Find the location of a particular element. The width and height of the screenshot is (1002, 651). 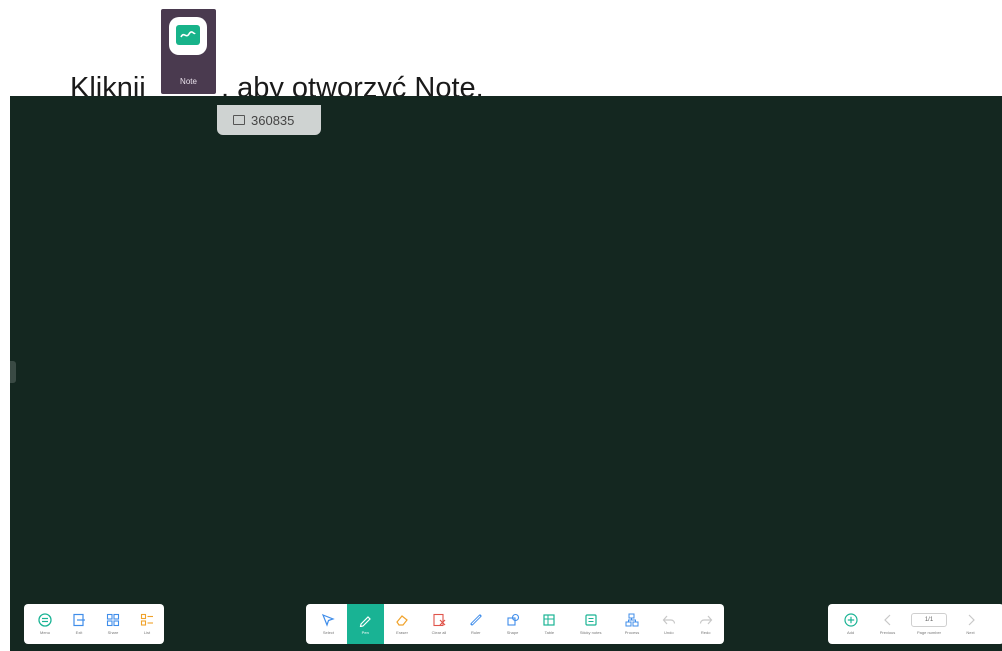

redo-icon is located at coordinates (706, 620).